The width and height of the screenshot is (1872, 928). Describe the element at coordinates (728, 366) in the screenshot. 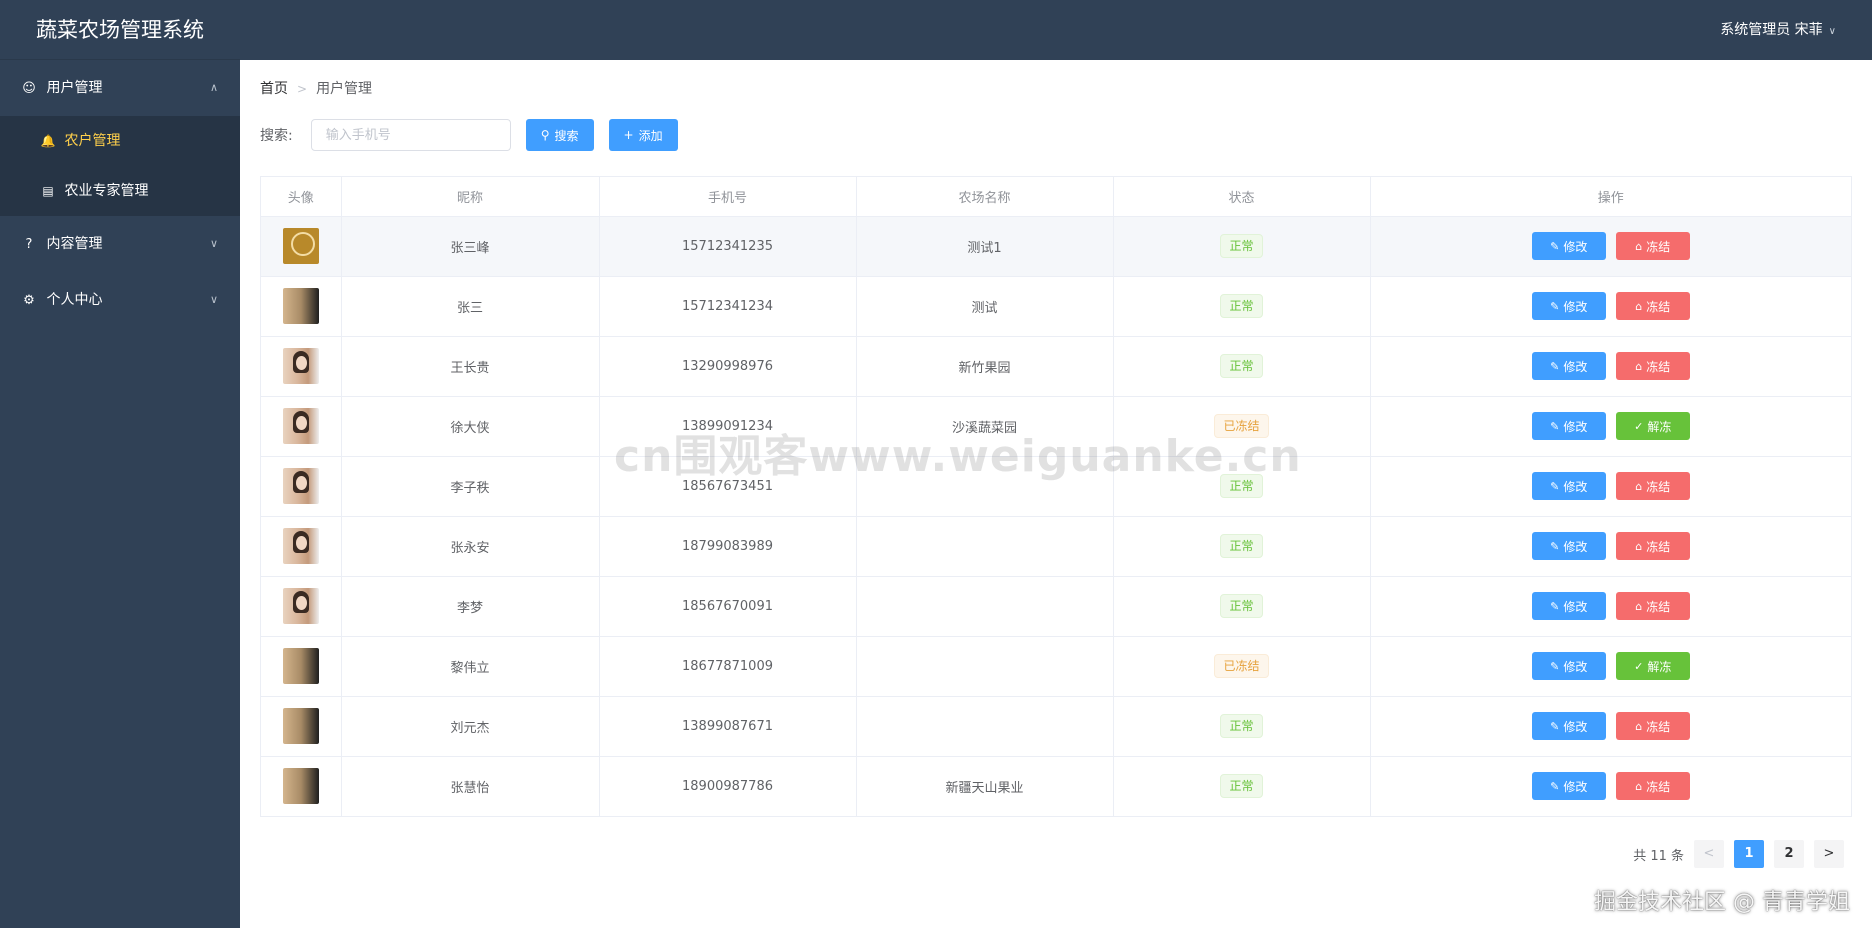

I see `phone-cell: 13290998976` at that location.